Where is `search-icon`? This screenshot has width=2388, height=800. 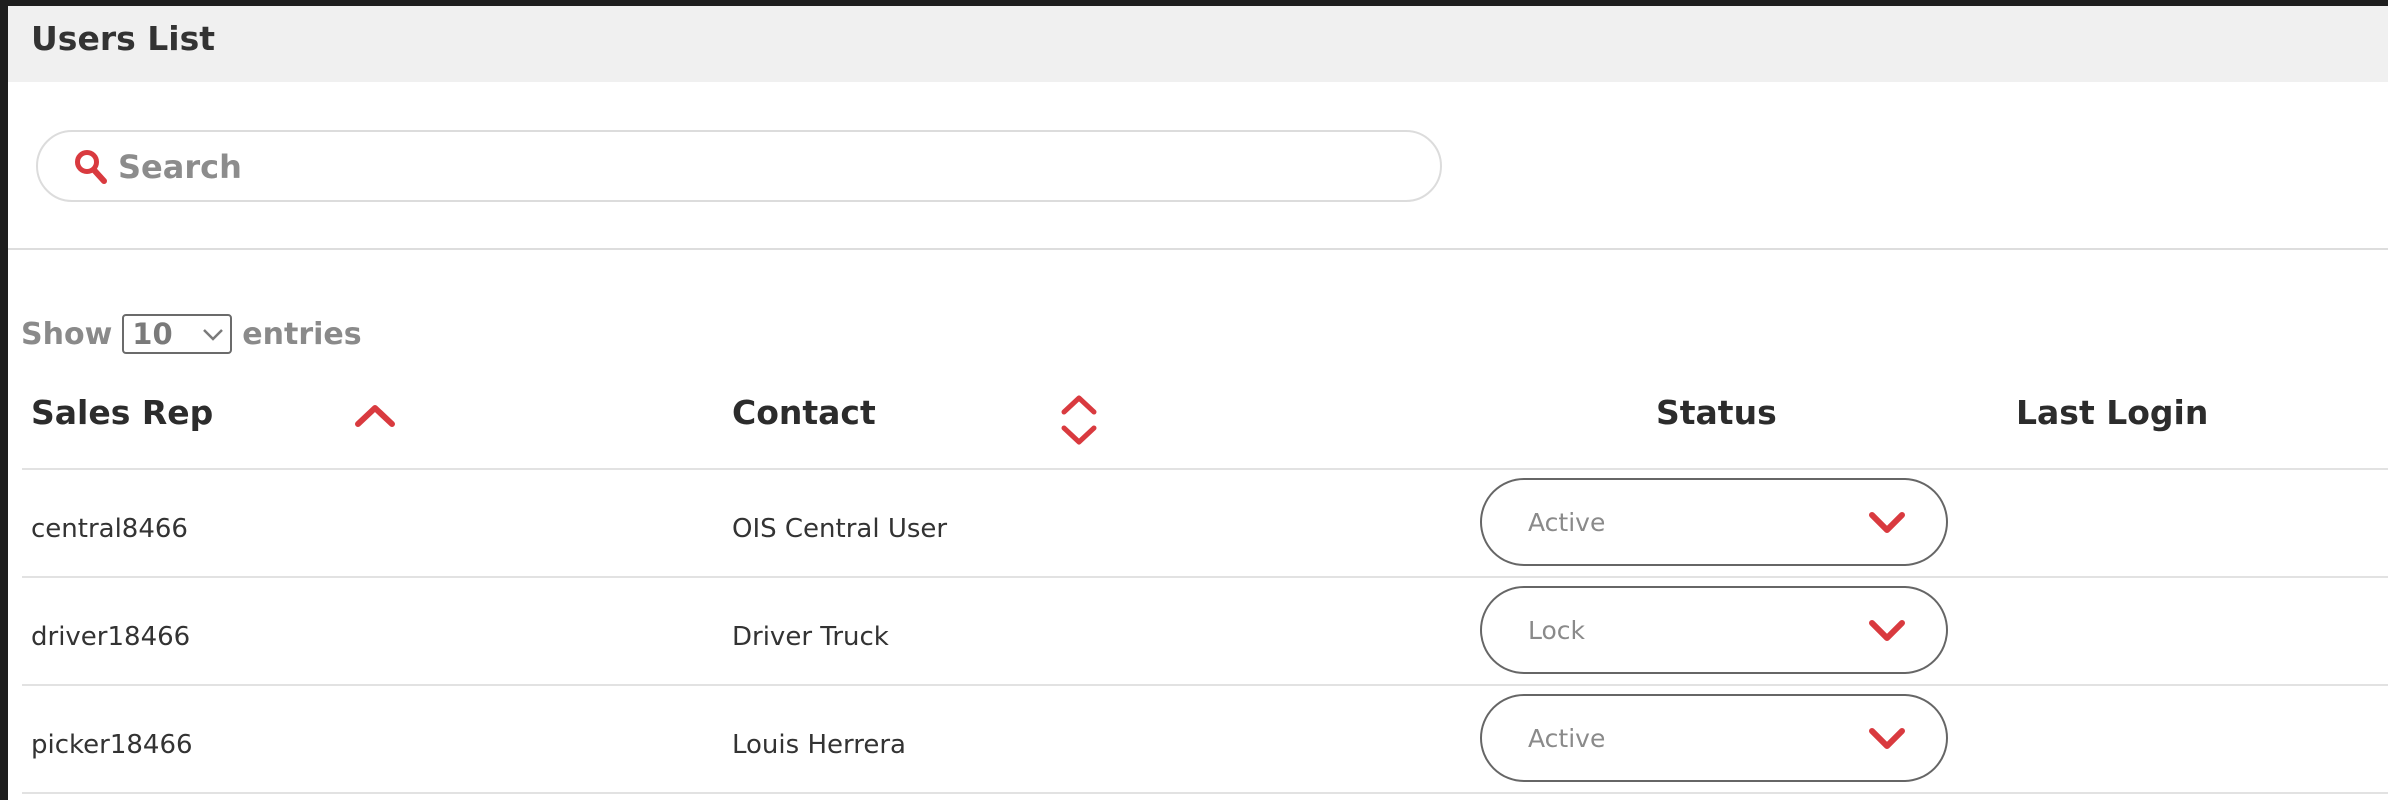
search-icon is located at coordinates (91, 167).